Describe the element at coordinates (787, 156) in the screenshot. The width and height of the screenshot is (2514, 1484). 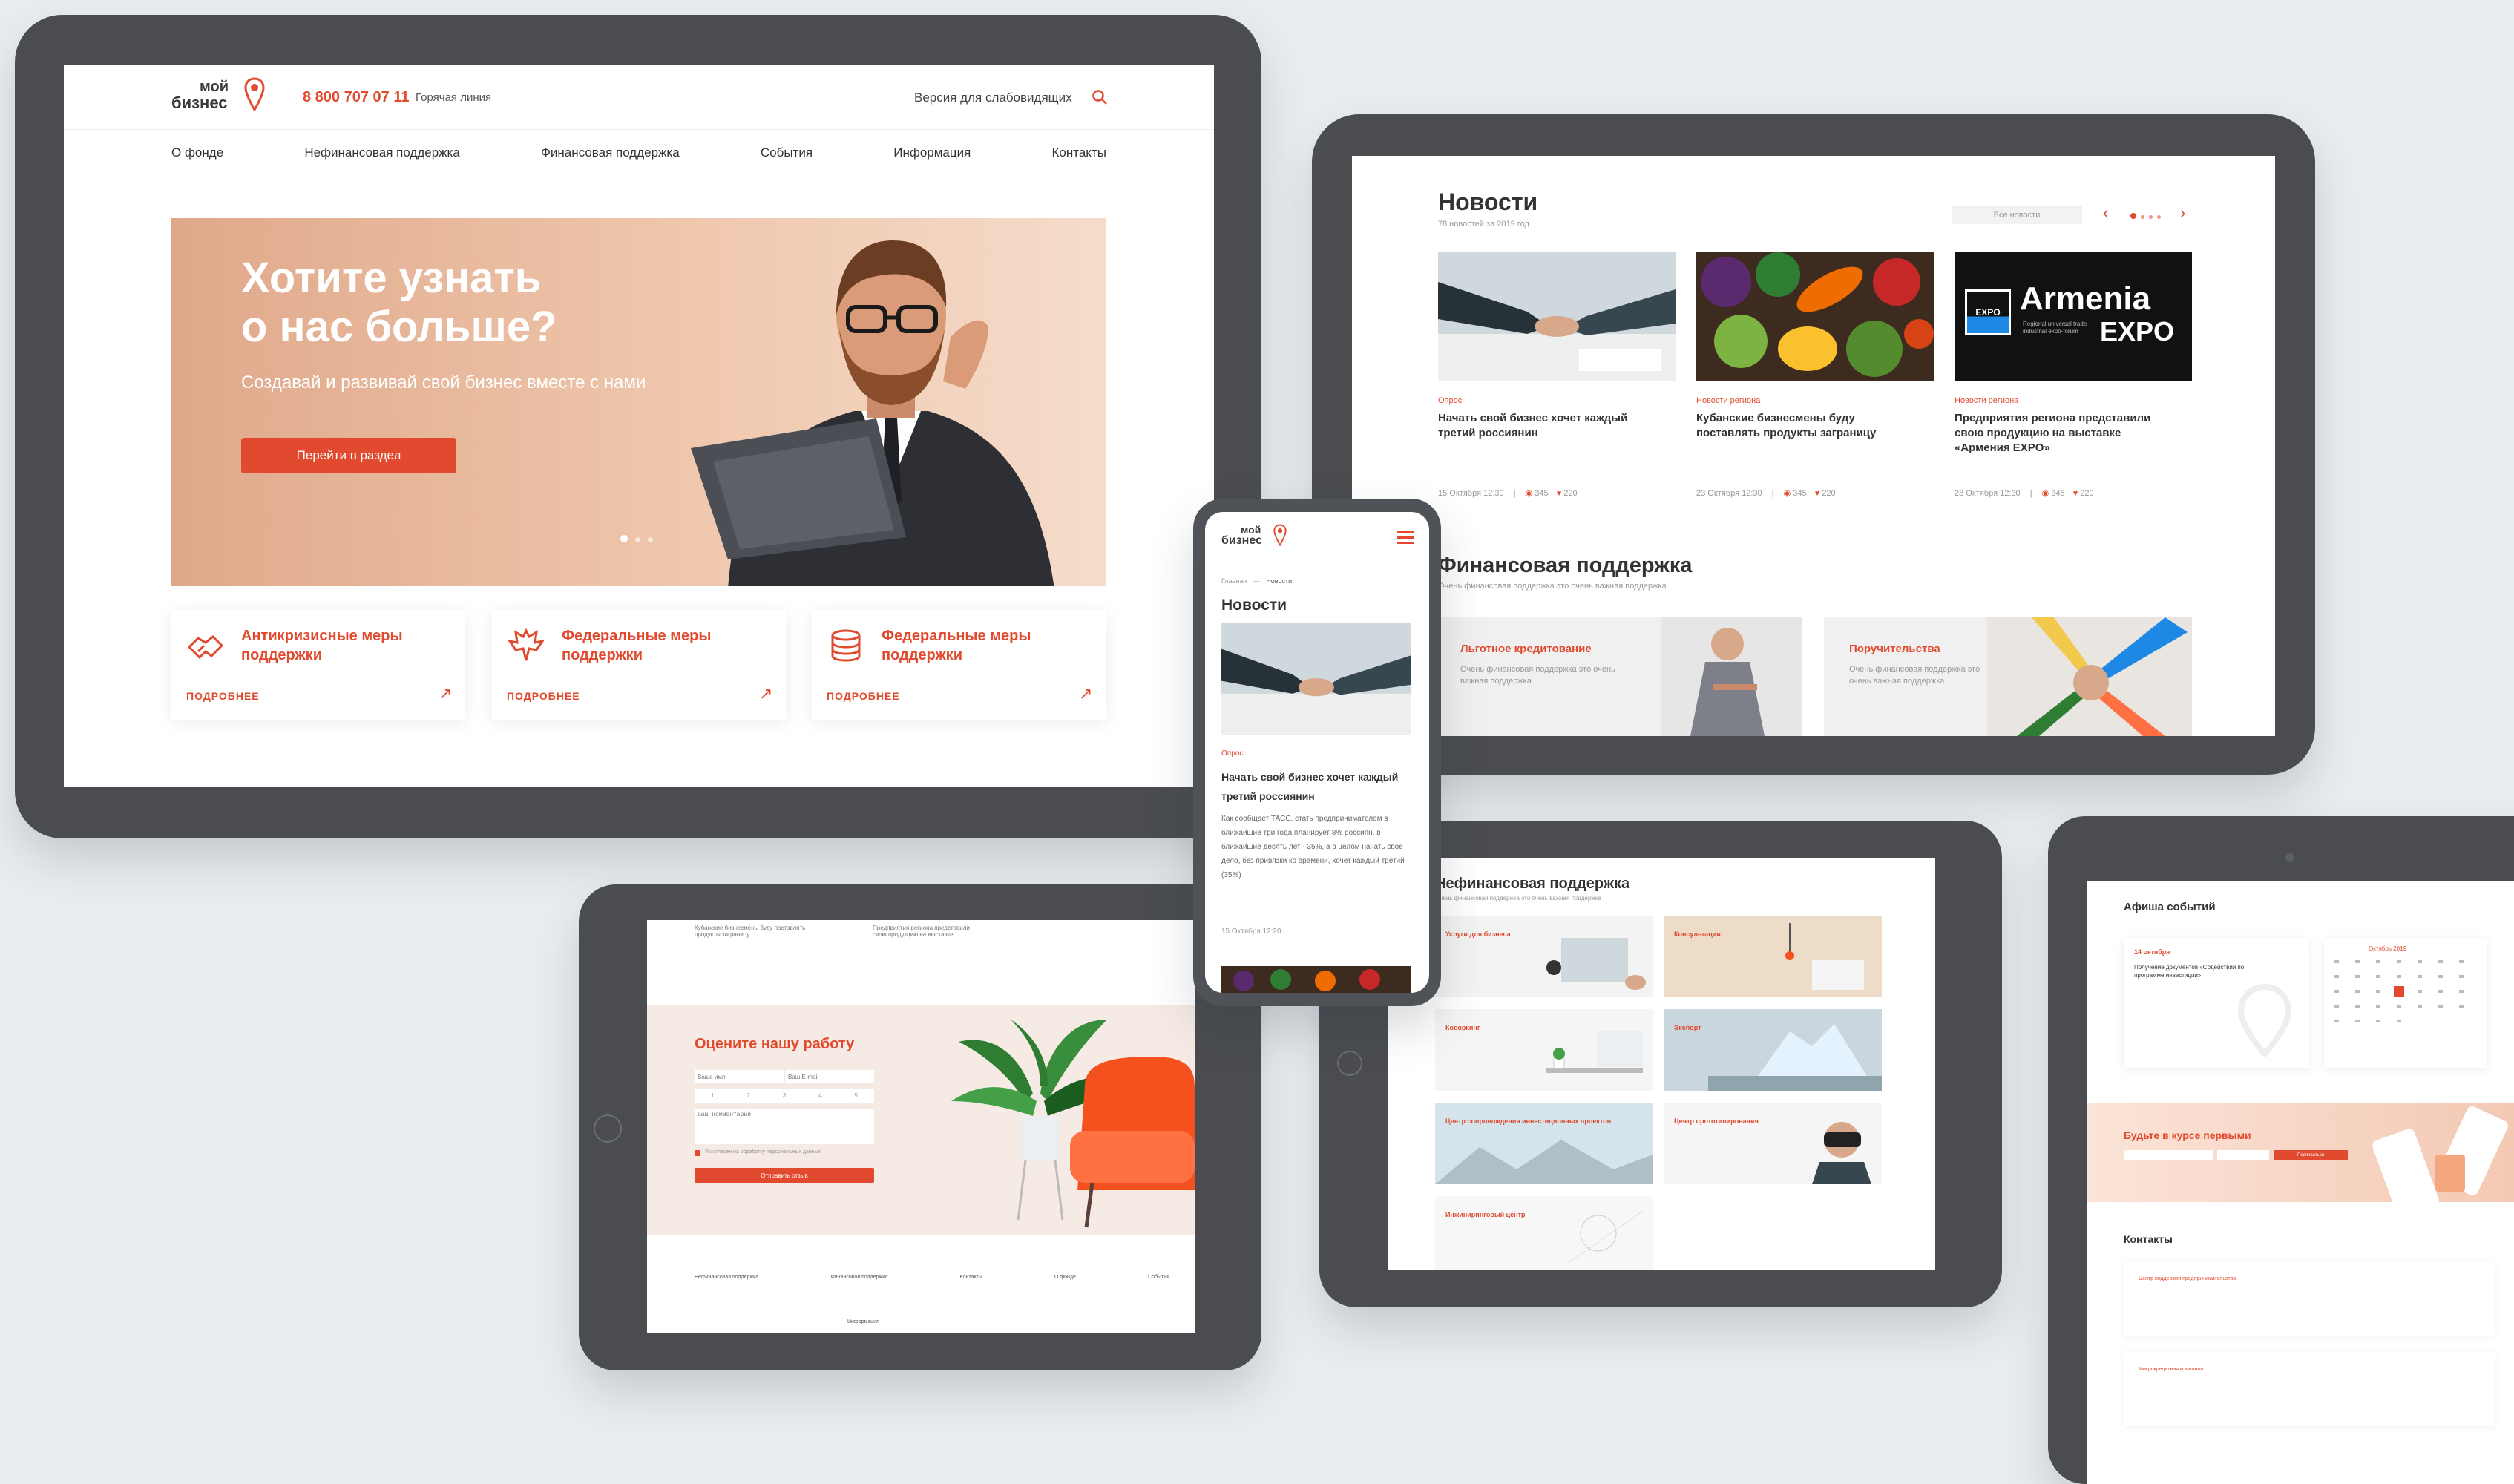
I see `nav-item-events: События` at that location.